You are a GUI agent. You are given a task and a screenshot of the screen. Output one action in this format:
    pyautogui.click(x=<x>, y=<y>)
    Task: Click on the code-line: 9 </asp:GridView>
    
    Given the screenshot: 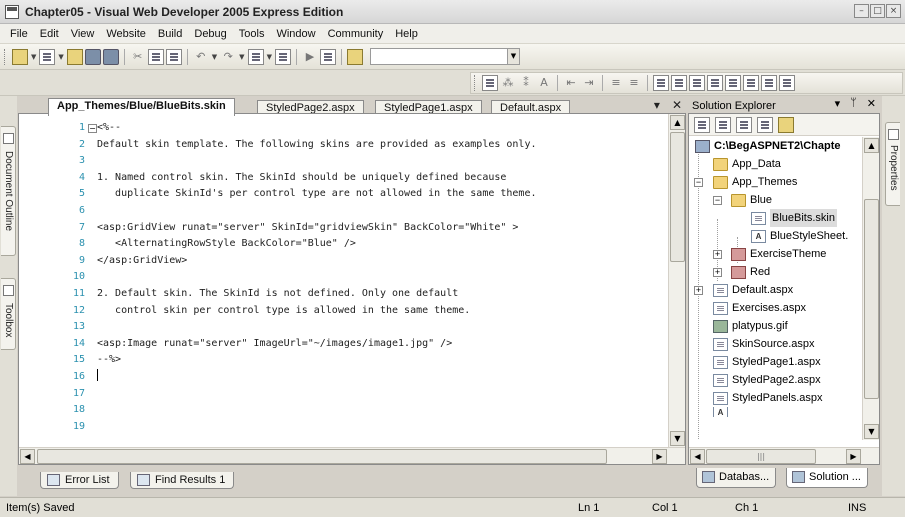 What is the action you would take?
    pyautogui.click(x=343, y=261)
    